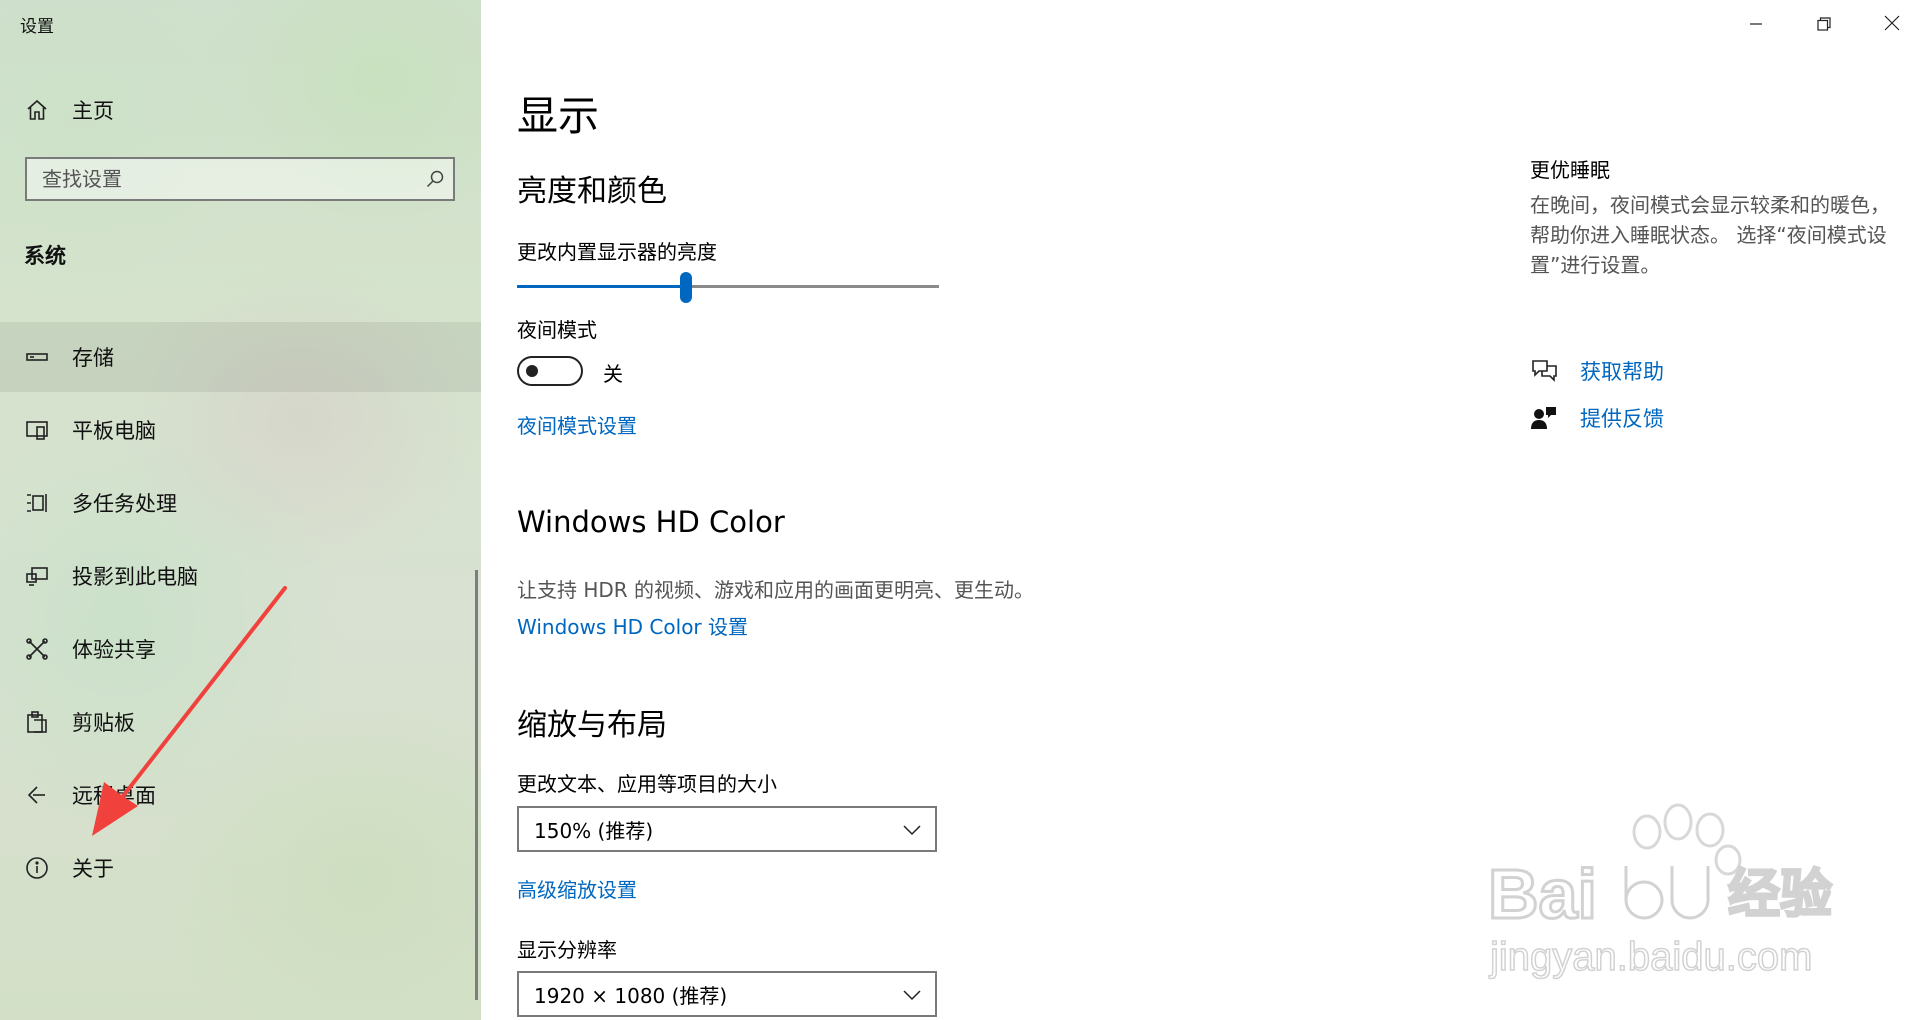  Describe the element at coordinates (1622, 372) in the screenshot. I see `get-help-label: 获取帮助` at that location.